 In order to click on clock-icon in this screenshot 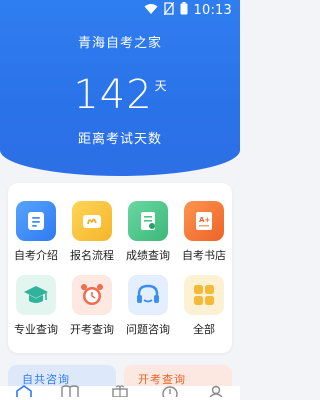, I will do `click(170, 391)`.